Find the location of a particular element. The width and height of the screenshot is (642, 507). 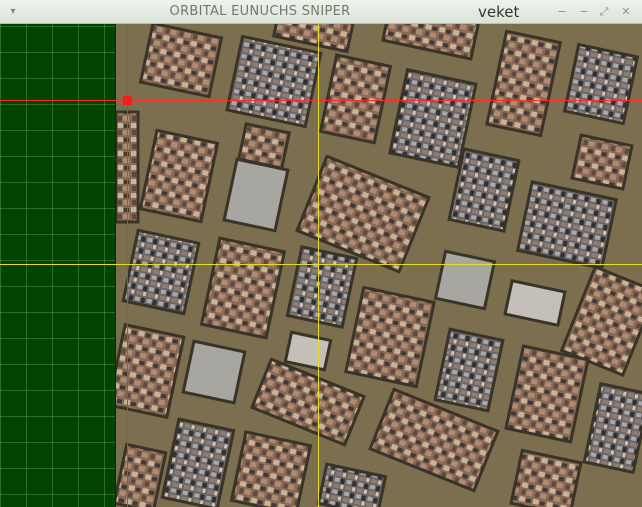

title-bar: ▾ ORBITAL EUNUCHS SNIPER veket − − ⤢ ✕ is located at coordinates (321, 12).